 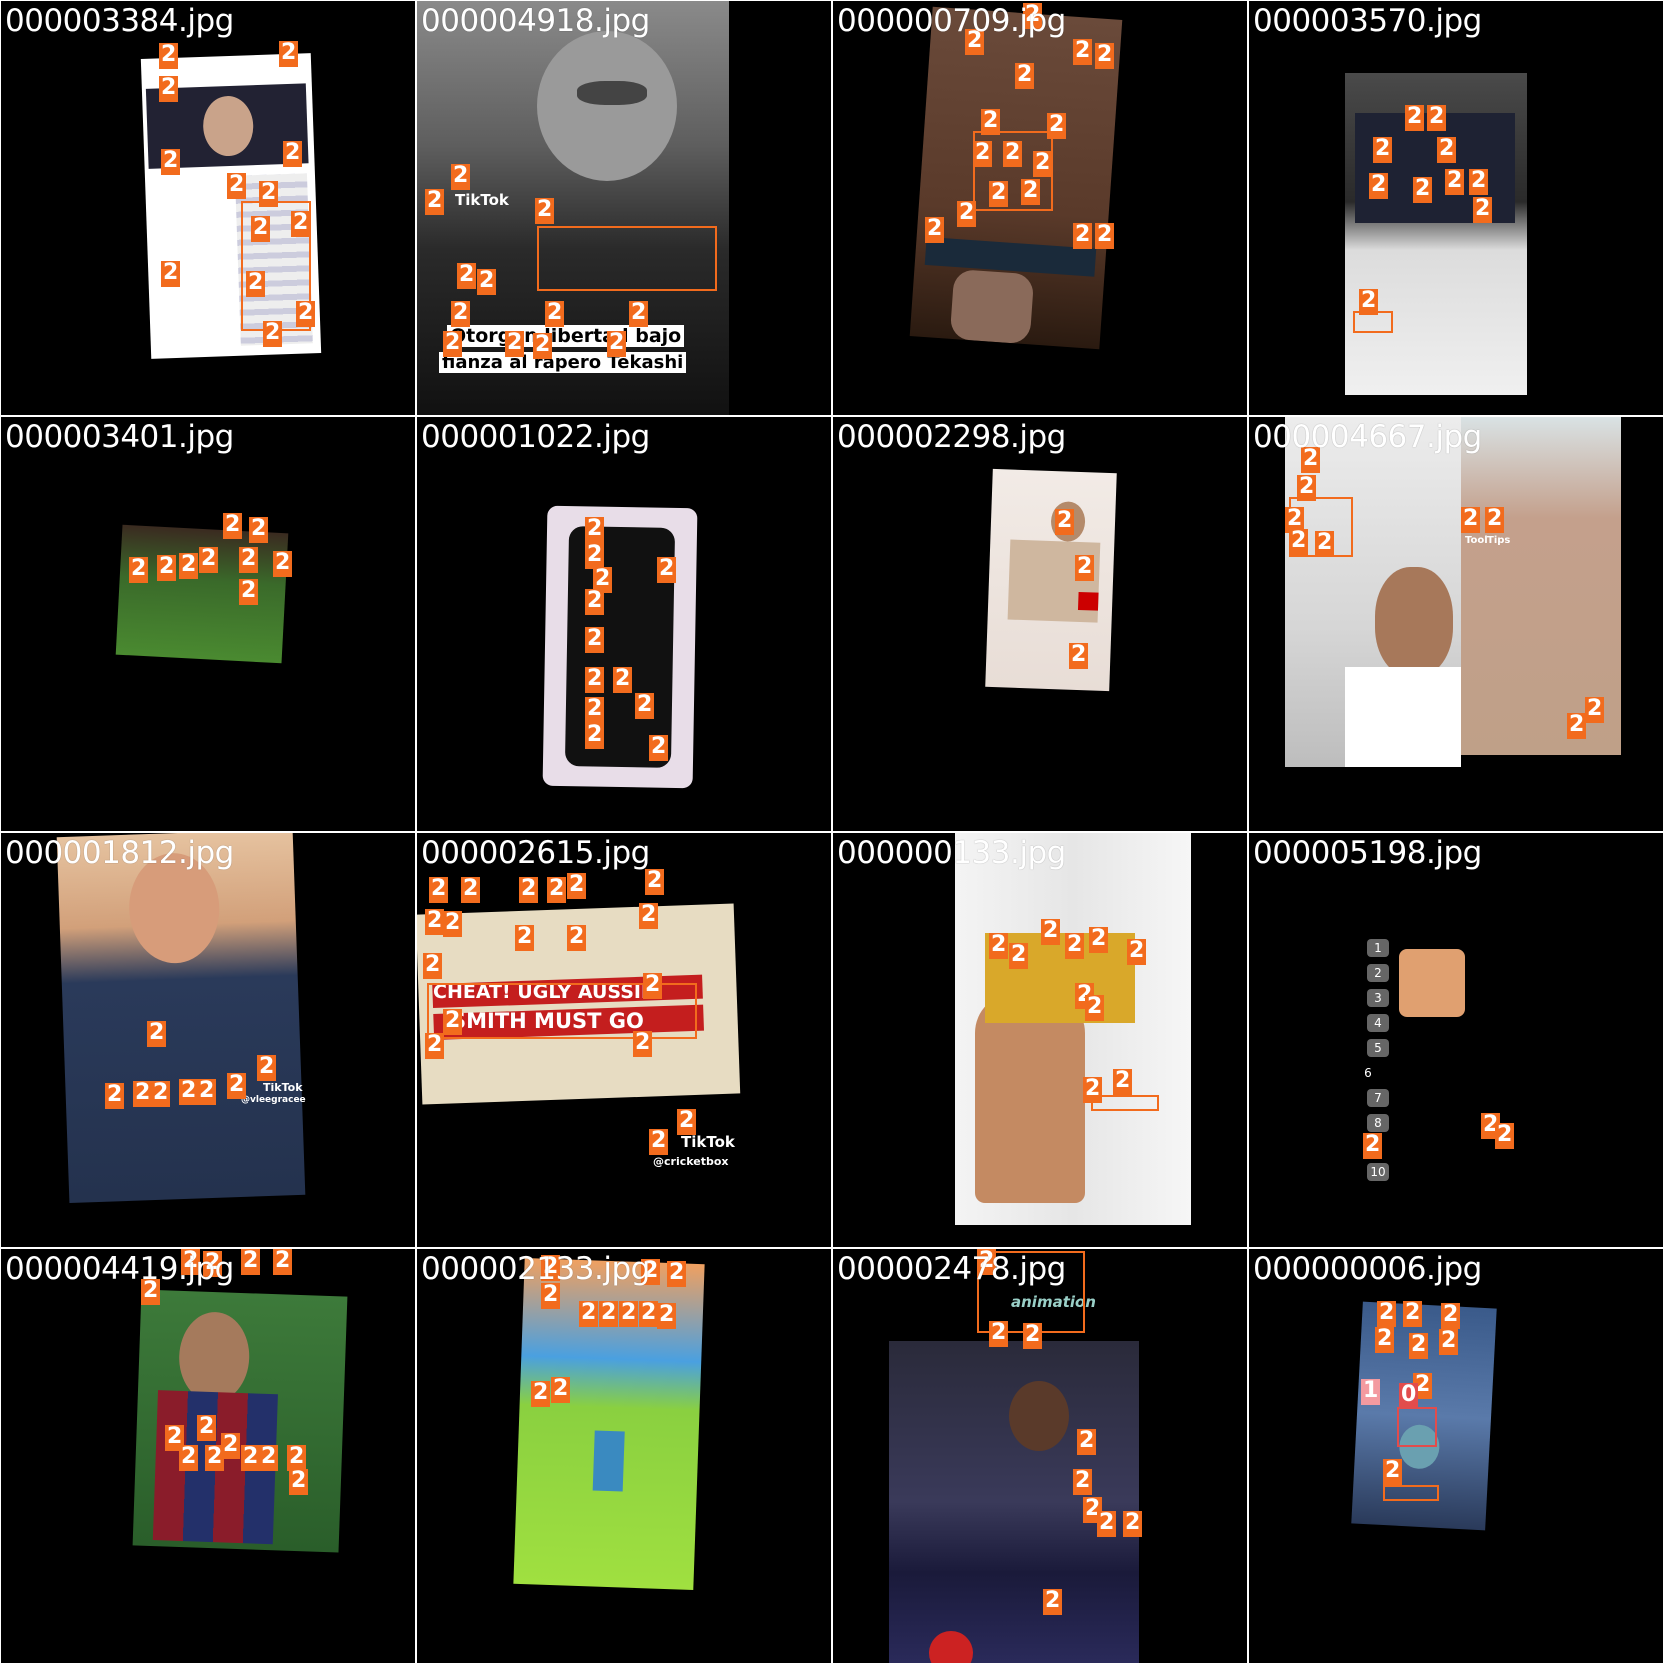 What do you see at coordinates (1456, 1040) in the screenshot?
I see `tile-000005198: 000005198.jpg 1 2 3 4 5 6 7 8 10 2 2 2` at bounding box center [1456, 1040].